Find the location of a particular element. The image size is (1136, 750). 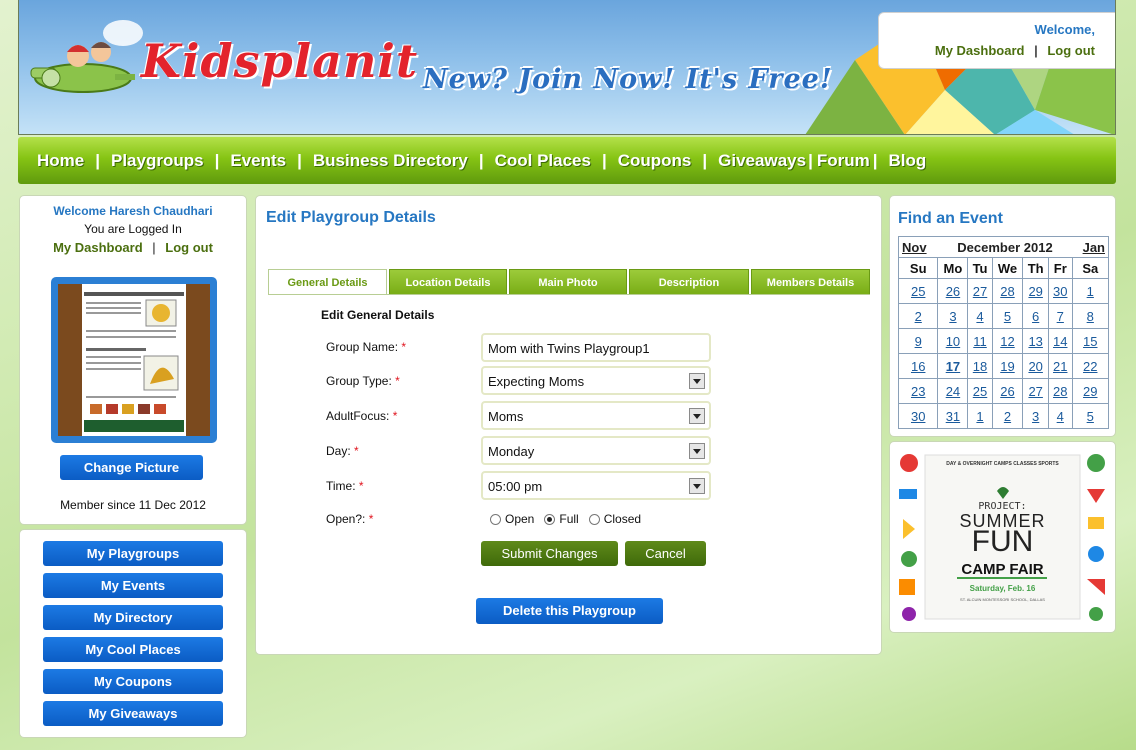

group-type-select: Expecting Moms is located at coordinates (596, 380).